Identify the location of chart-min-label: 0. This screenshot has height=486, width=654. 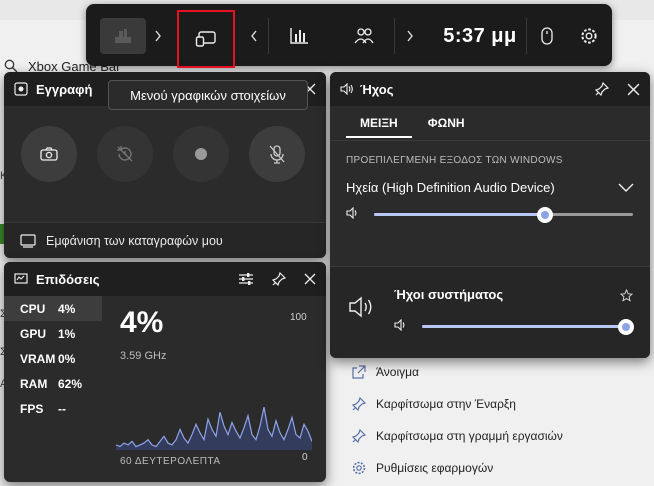
(305, 457).